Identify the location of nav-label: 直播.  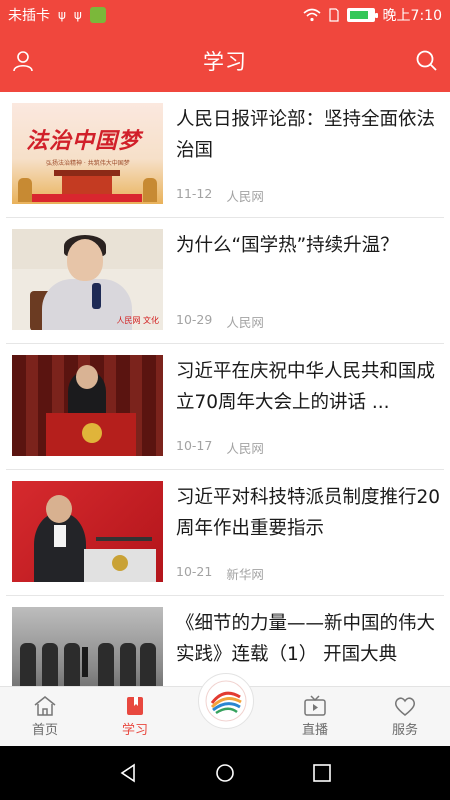
(314, 730).